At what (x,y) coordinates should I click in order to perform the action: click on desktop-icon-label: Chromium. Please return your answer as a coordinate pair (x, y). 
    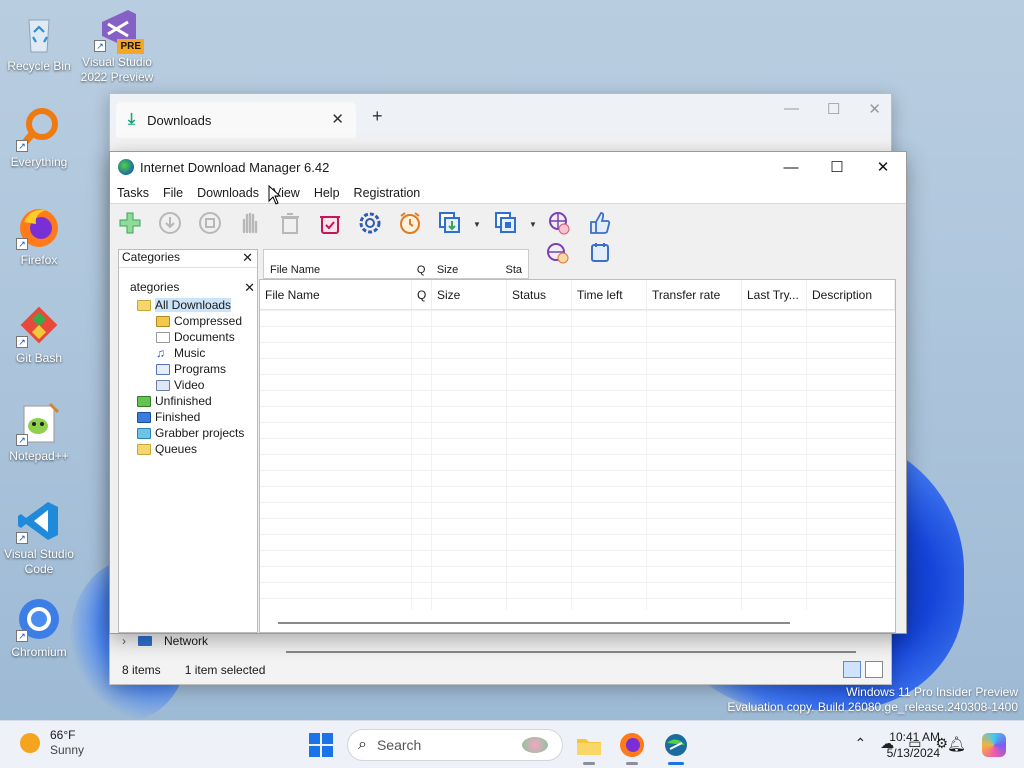
    Looking at the image, I should click on (39, 652).